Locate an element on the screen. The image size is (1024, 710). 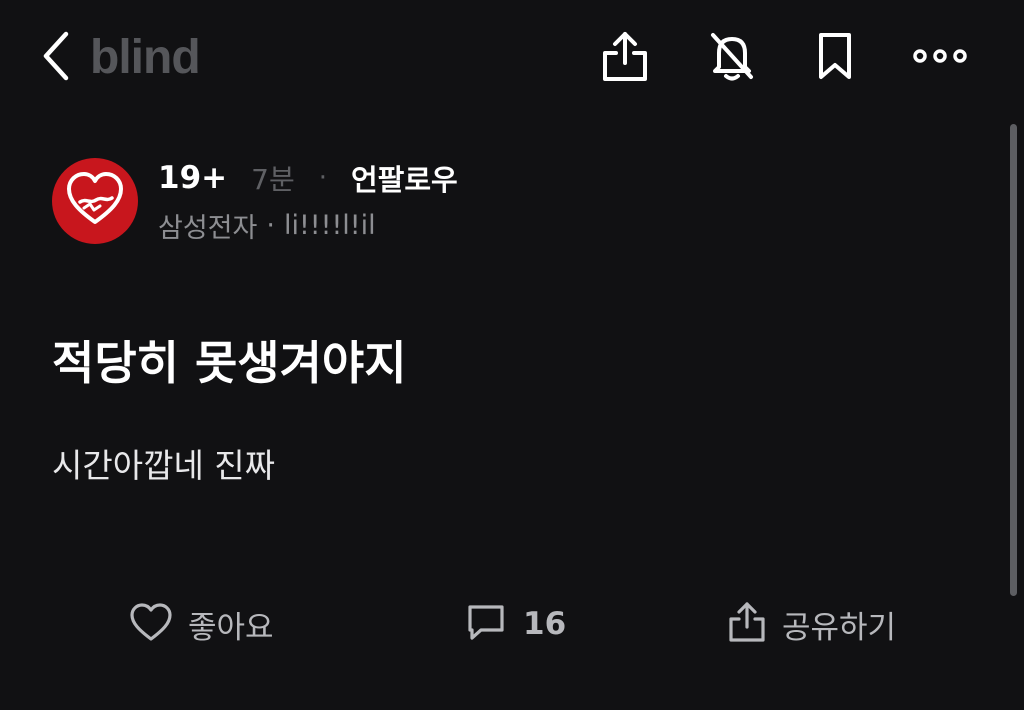
author-company: 삼성전자 is located at coordinates (207, 225).